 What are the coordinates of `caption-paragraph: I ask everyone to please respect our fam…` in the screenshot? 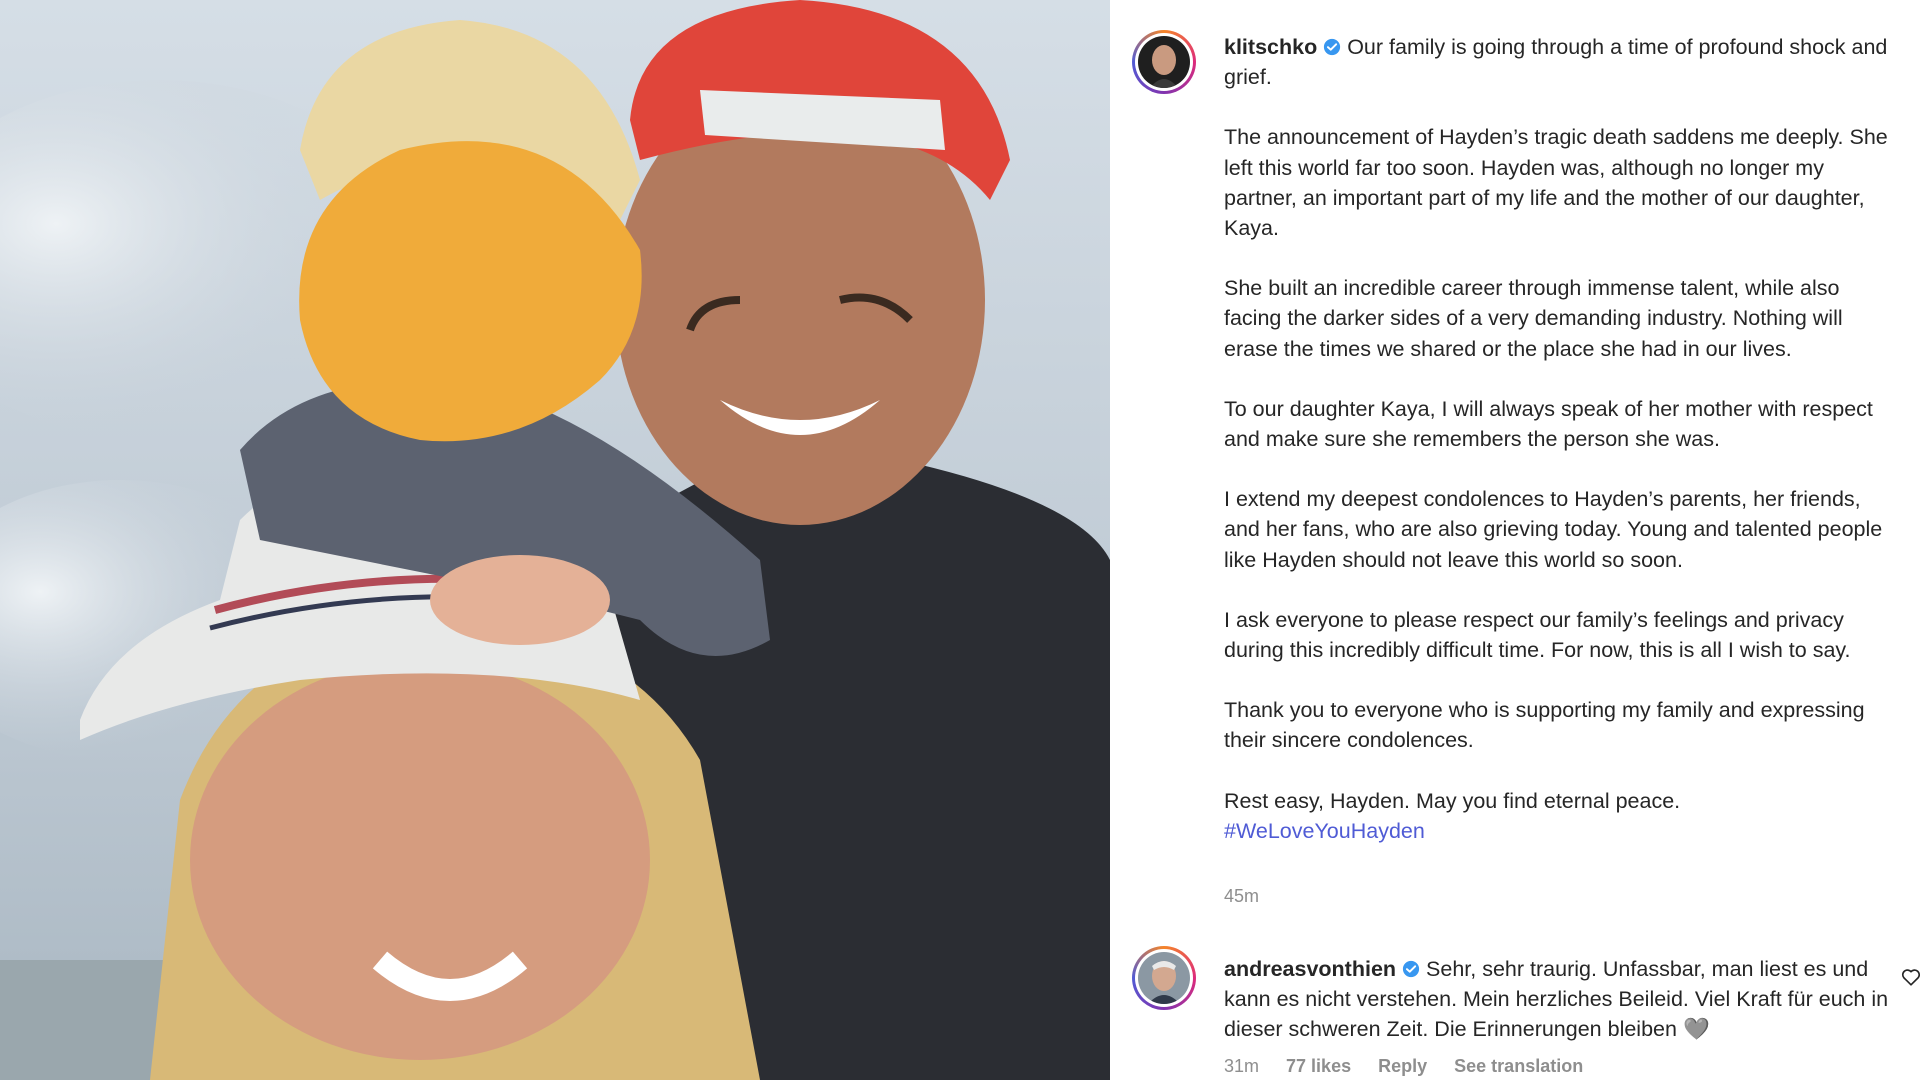 It's located at (1537, 635).